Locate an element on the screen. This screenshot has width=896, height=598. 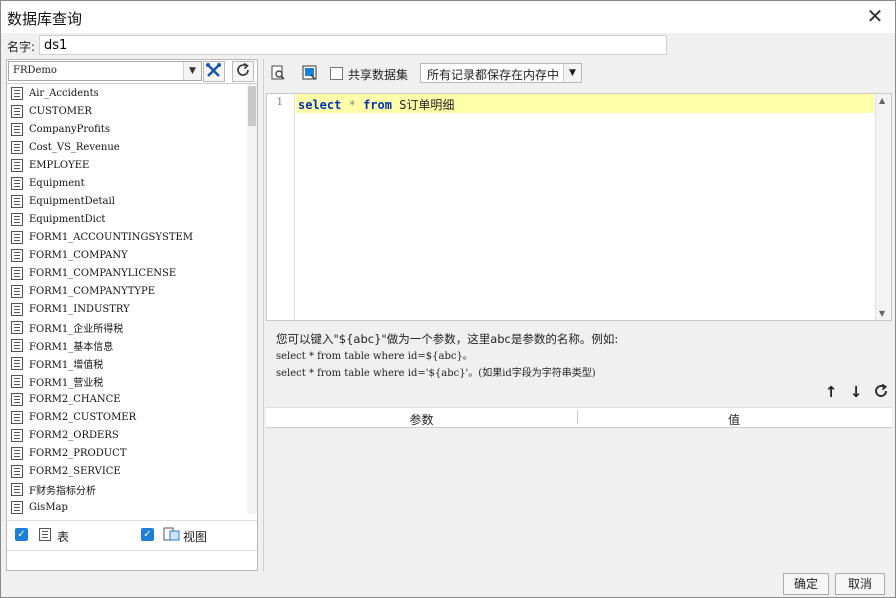
table-name: FORM1_COMPANYTYPE is located at coordinates (92, 291).